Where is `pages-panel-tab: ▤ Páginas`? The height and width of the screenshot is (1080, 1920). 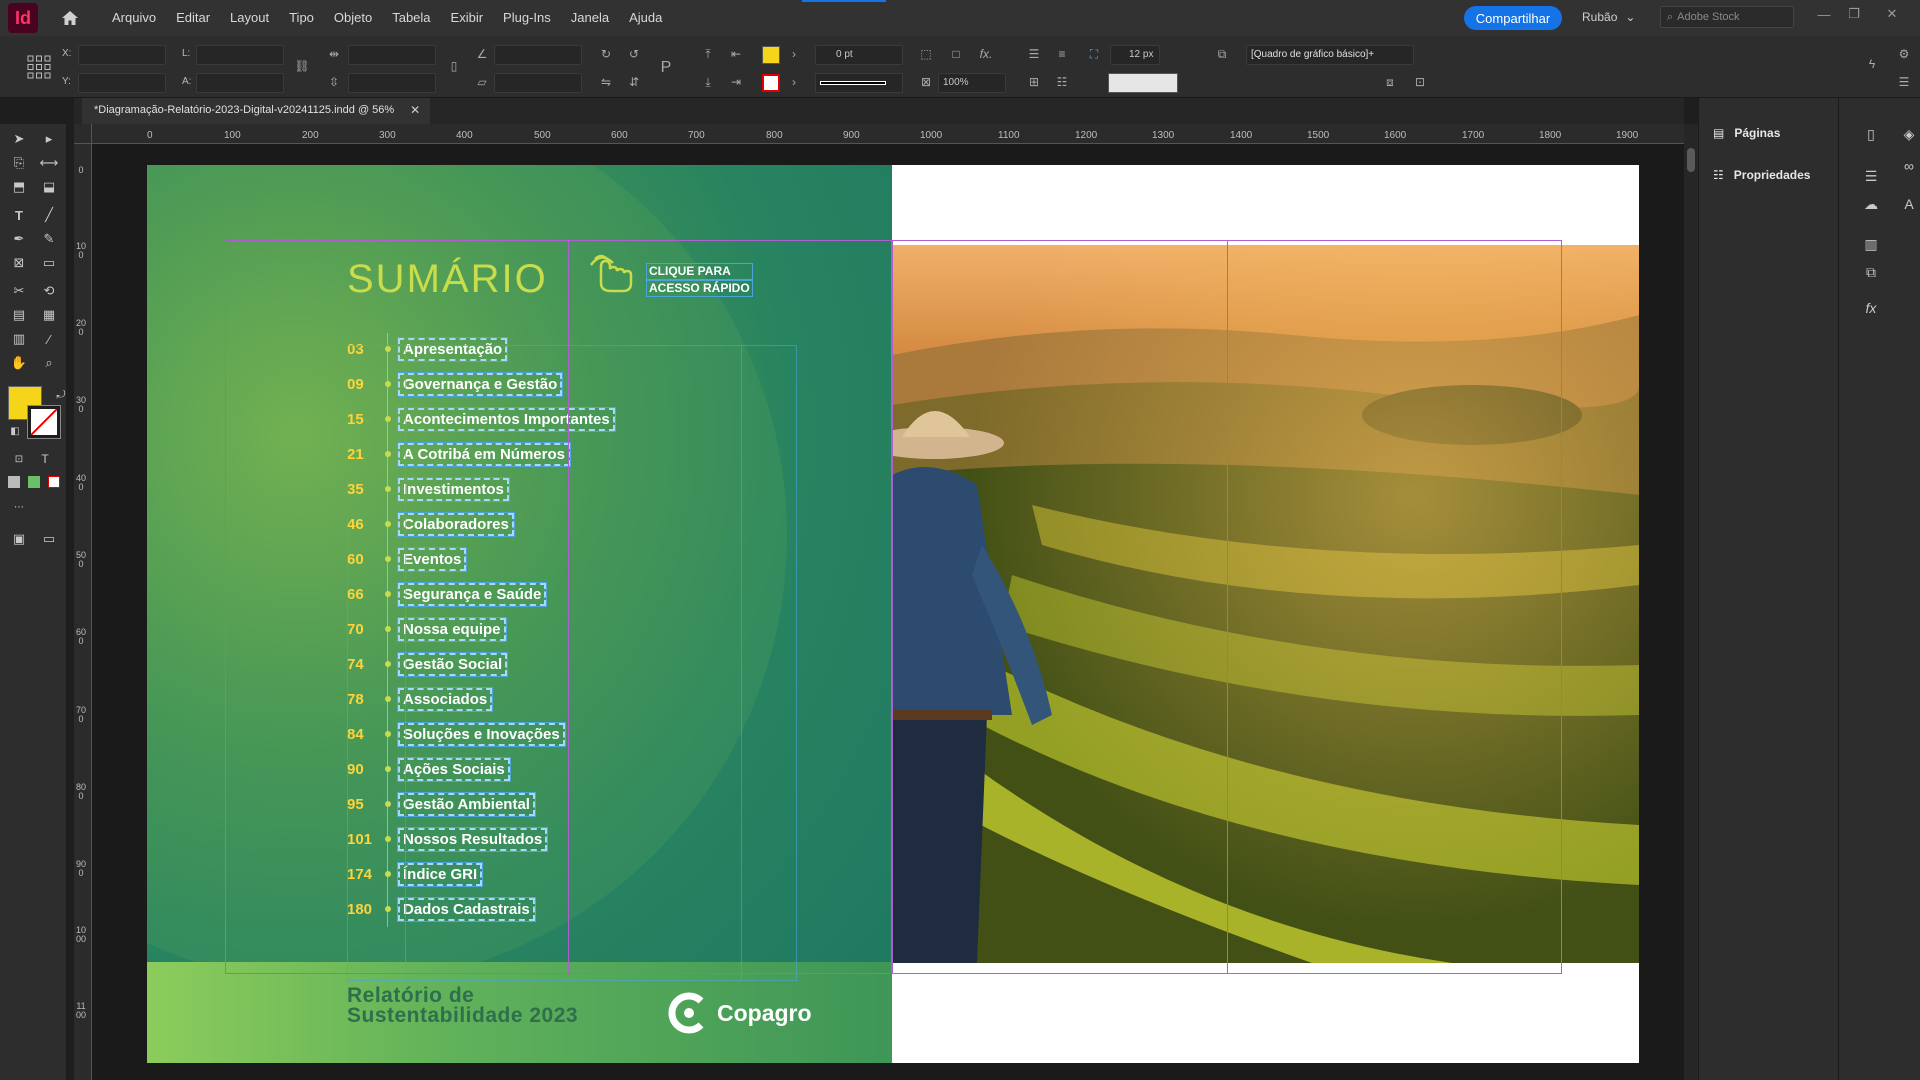
pages-panel-tab: ▤ Páginas is located at coordinates (1746, 133).